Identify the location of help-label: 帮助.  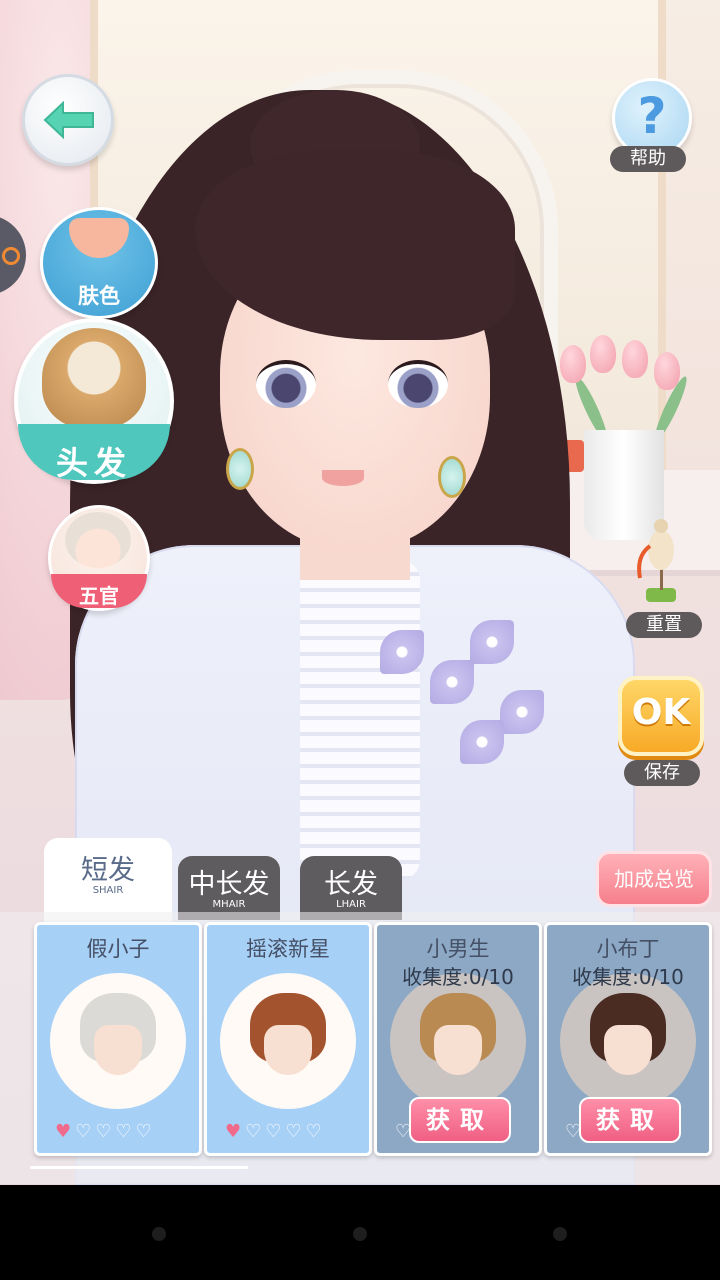
(648, 159).